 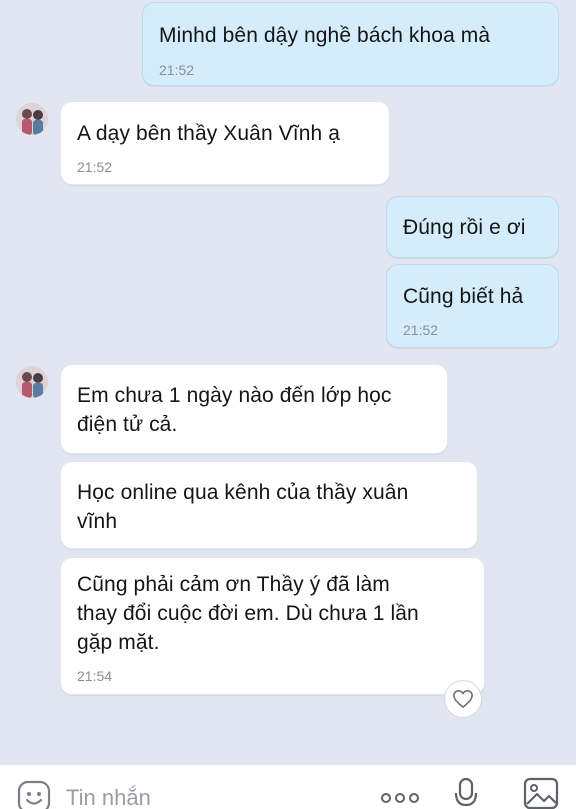 What do you see at coordinates (541, 793) in the screenshot?
I see `image-icon` at bounding box center [541, 793].